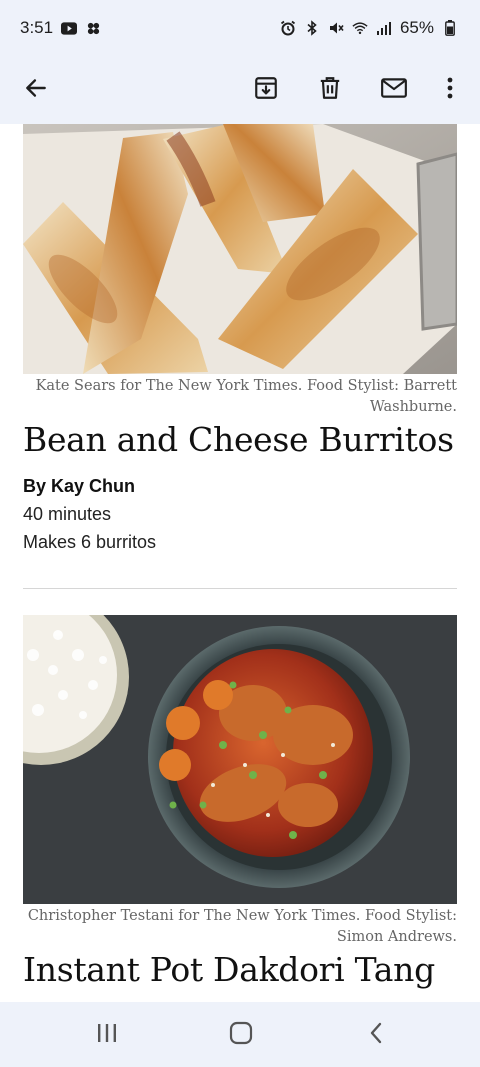 Image resolution: width=480 pixels, height=1067 pixels. I want to click on mail-icon, so click(394, 90).